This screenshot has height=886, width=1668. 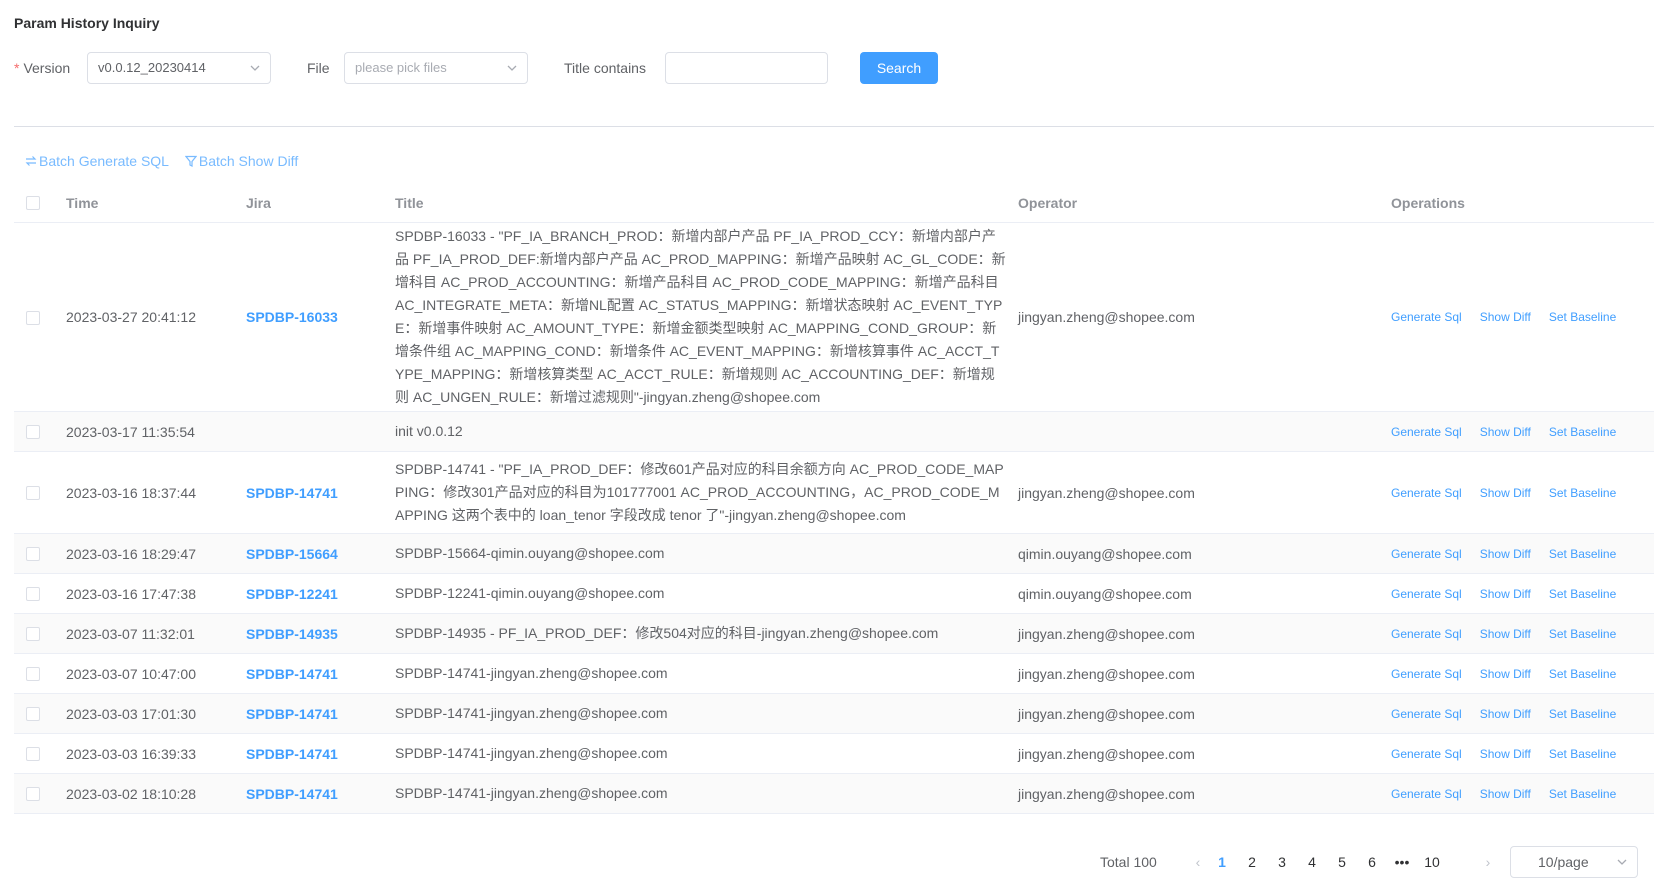 What do you see at coordinates (1128, 862) in the screenshot?
I see `pagination-total: Total 100` at bounding box center [1128, 862].